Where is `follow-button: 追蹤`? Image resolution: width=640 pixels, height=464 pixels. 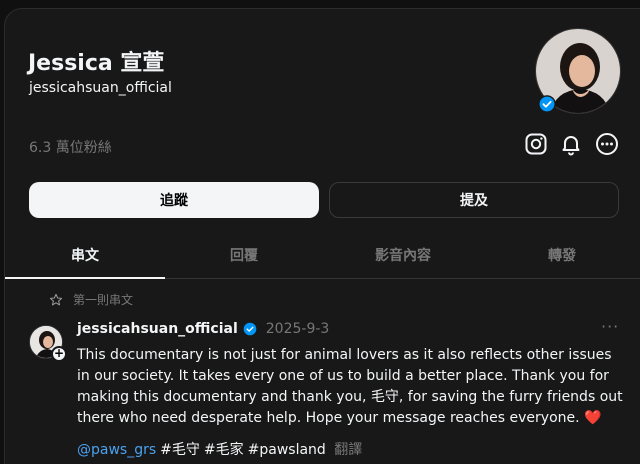 follow-button: 追蹤 is located at coordinates (174, 200).